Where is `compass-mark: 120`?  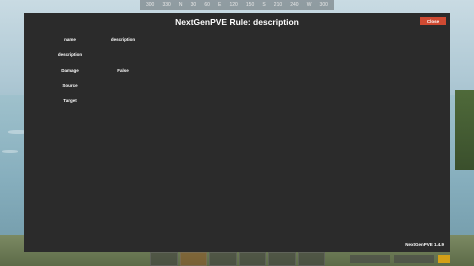
compass-mark: 120 is located at coordinates (233, 5).